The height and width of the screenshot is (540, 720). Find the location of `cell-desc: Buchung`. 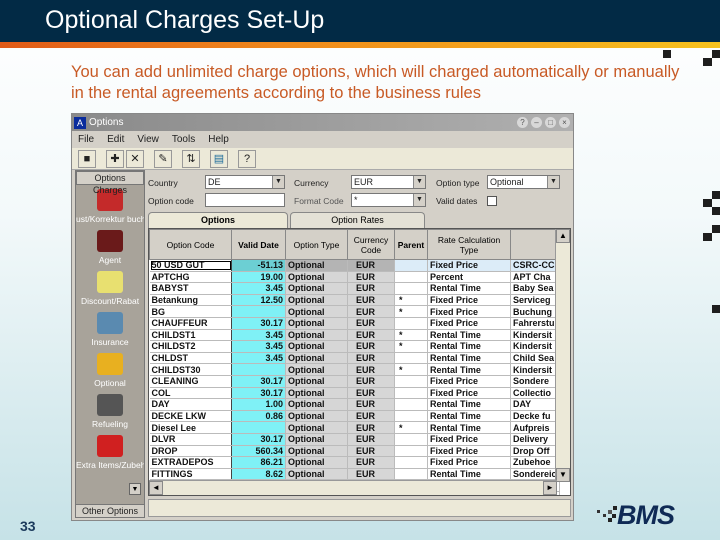

cell-desc: Buchung is located at coordinates (535, 311).